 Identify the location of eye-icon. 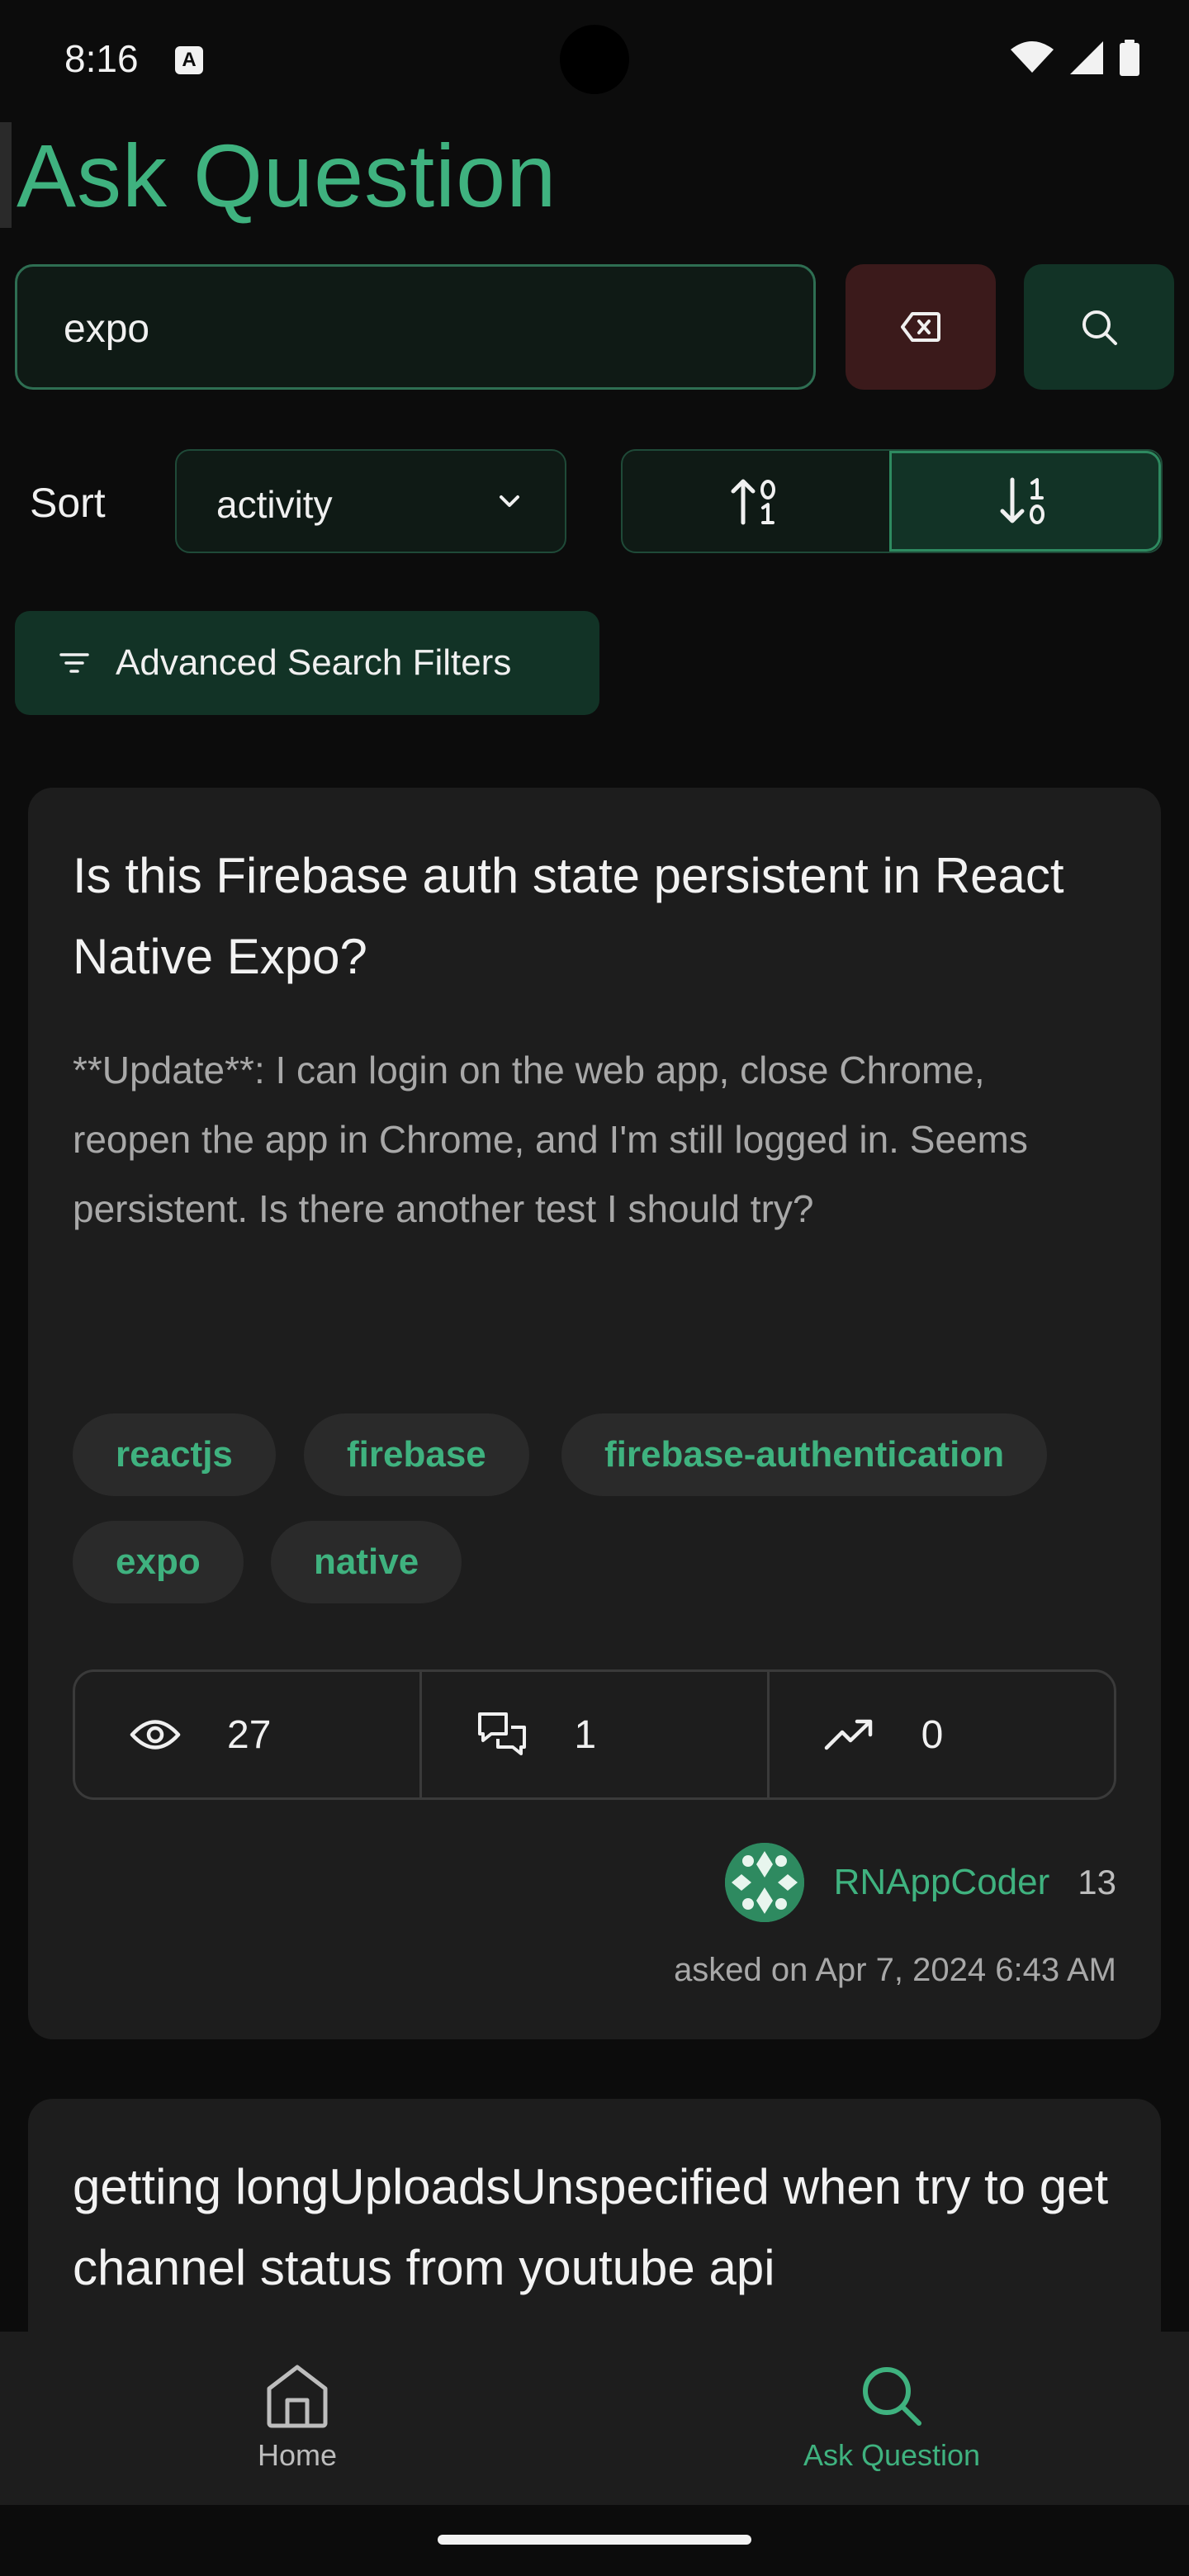
(155, 1735).